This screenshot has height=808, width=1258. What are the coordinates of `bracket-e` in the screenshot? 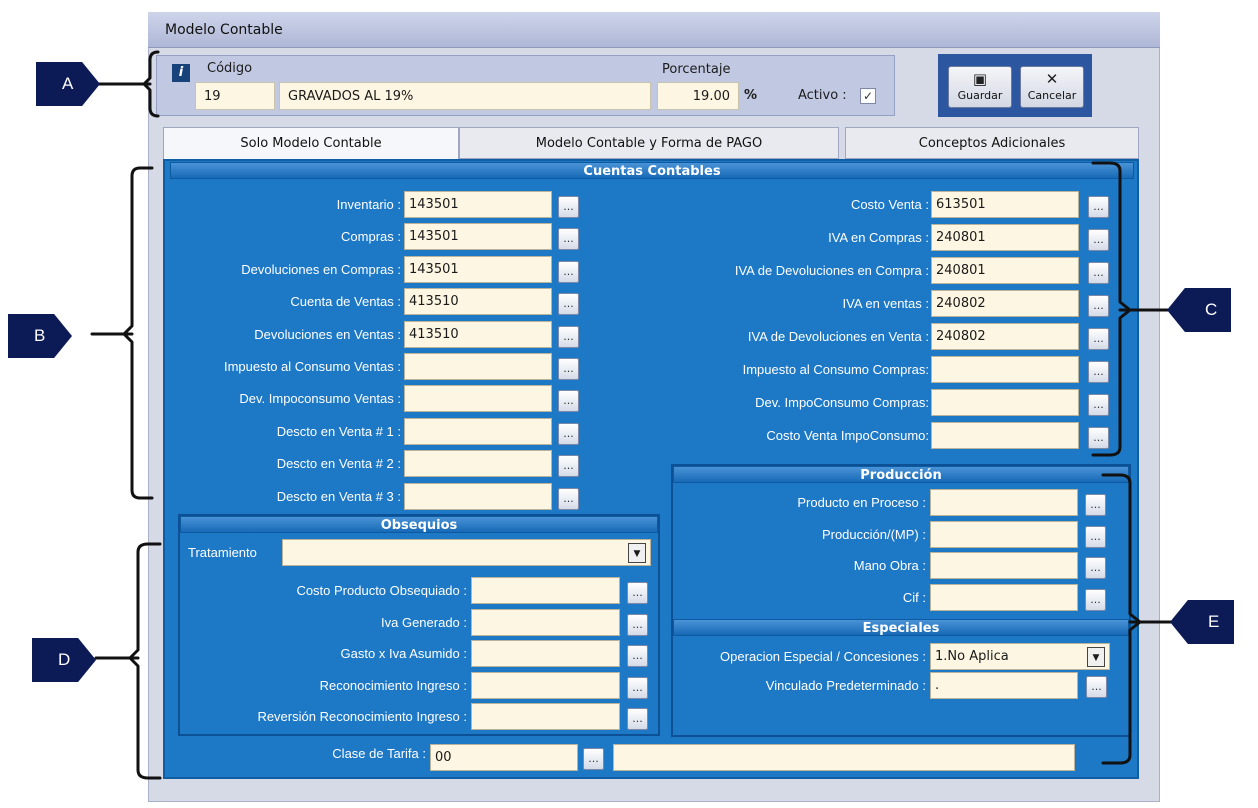 It's located at (1121, 619).